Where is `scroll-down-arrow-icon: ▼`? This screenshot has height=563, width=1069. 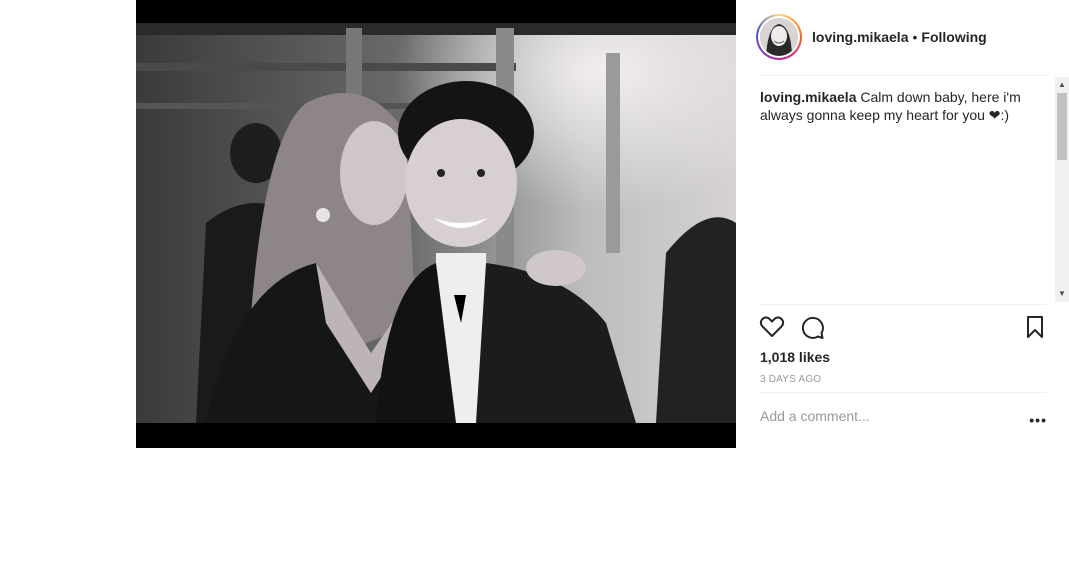 scroll-down-arrow-icon: ▼ is located at coordinates (1062, 294).